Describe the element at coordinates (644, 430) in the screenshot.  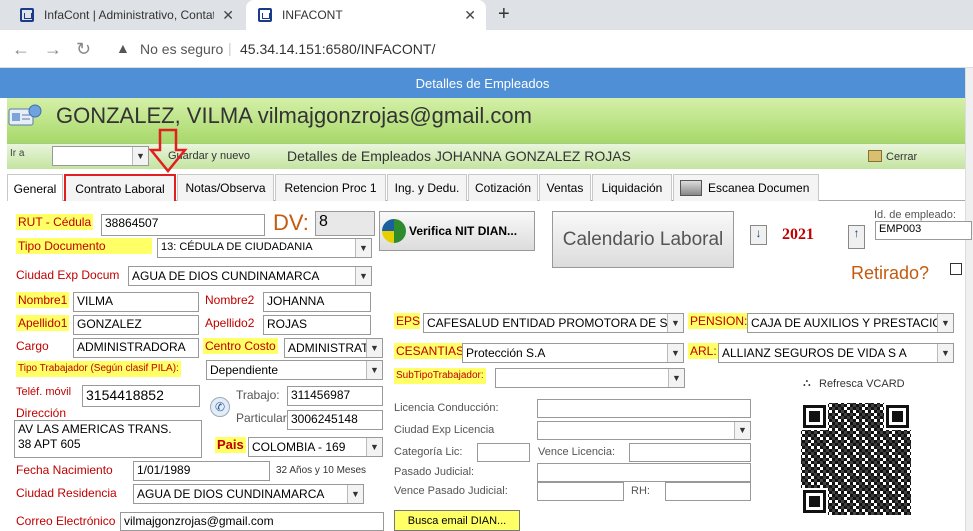
I see `ciudad-licencia-select: ▼` at that location.